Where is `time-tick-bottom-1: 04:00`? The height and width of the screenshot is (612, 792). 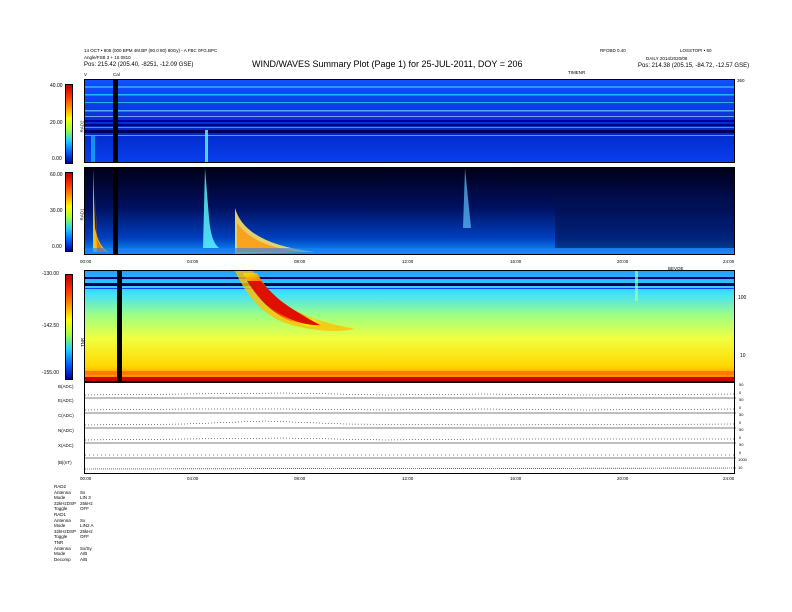
time-tick-bottom-1: 04:00 is located at coordinates (193, 478).